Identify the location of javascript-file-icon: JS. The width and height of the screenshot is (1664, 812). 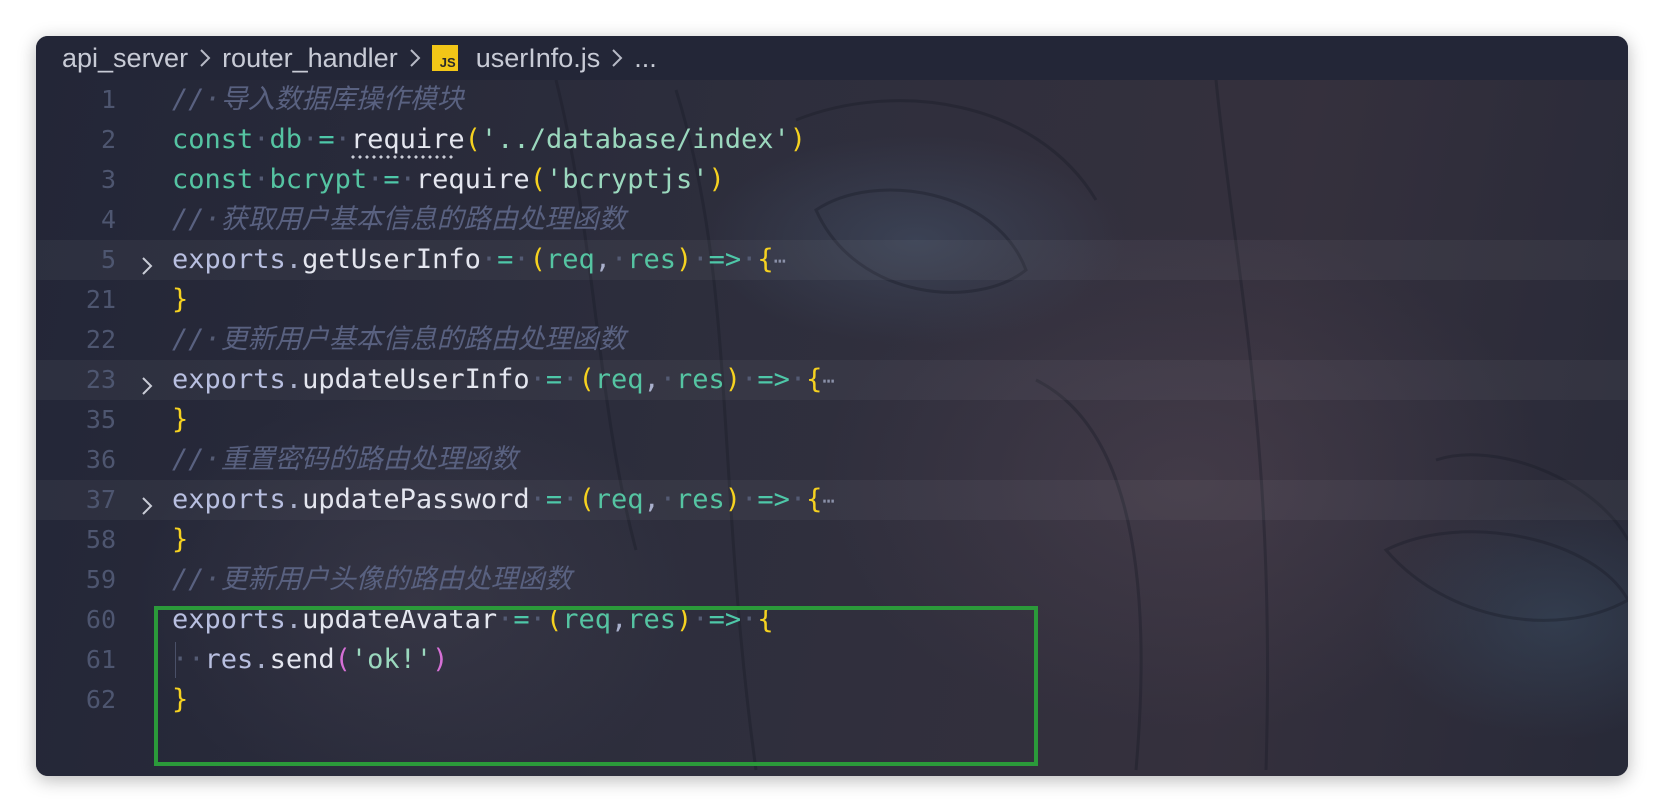
(444, 58).